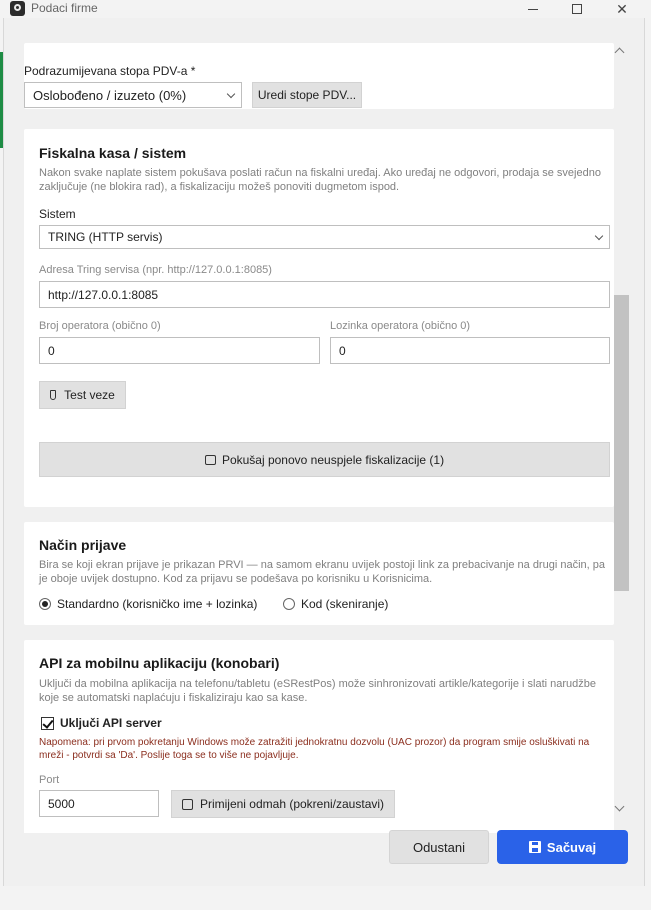  Describe the element at coordinates (47, 723) in the screenshot. I see `api-enable-checkbox` at that location.